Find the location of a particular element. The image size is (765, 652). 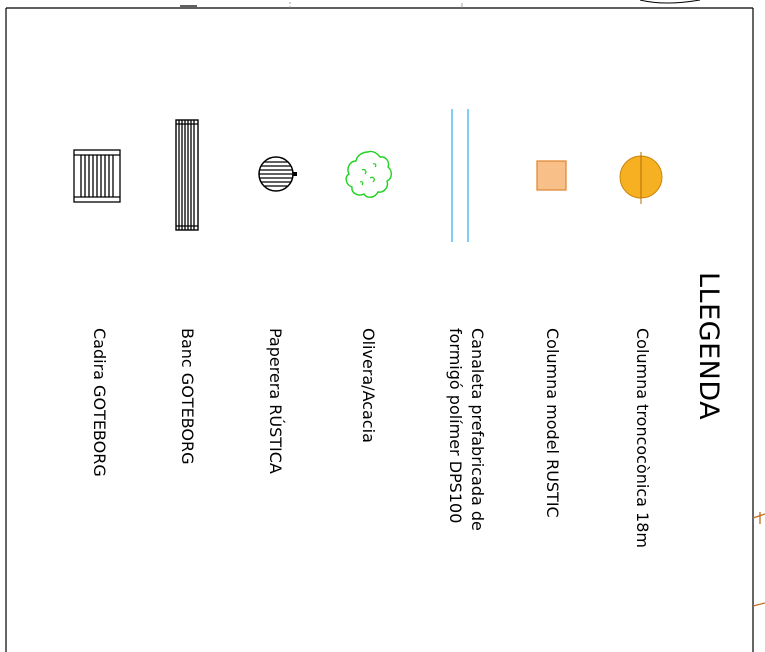

legend-label-conical-column: Columna troncocònica 18m is located at coordinates (642, 438).